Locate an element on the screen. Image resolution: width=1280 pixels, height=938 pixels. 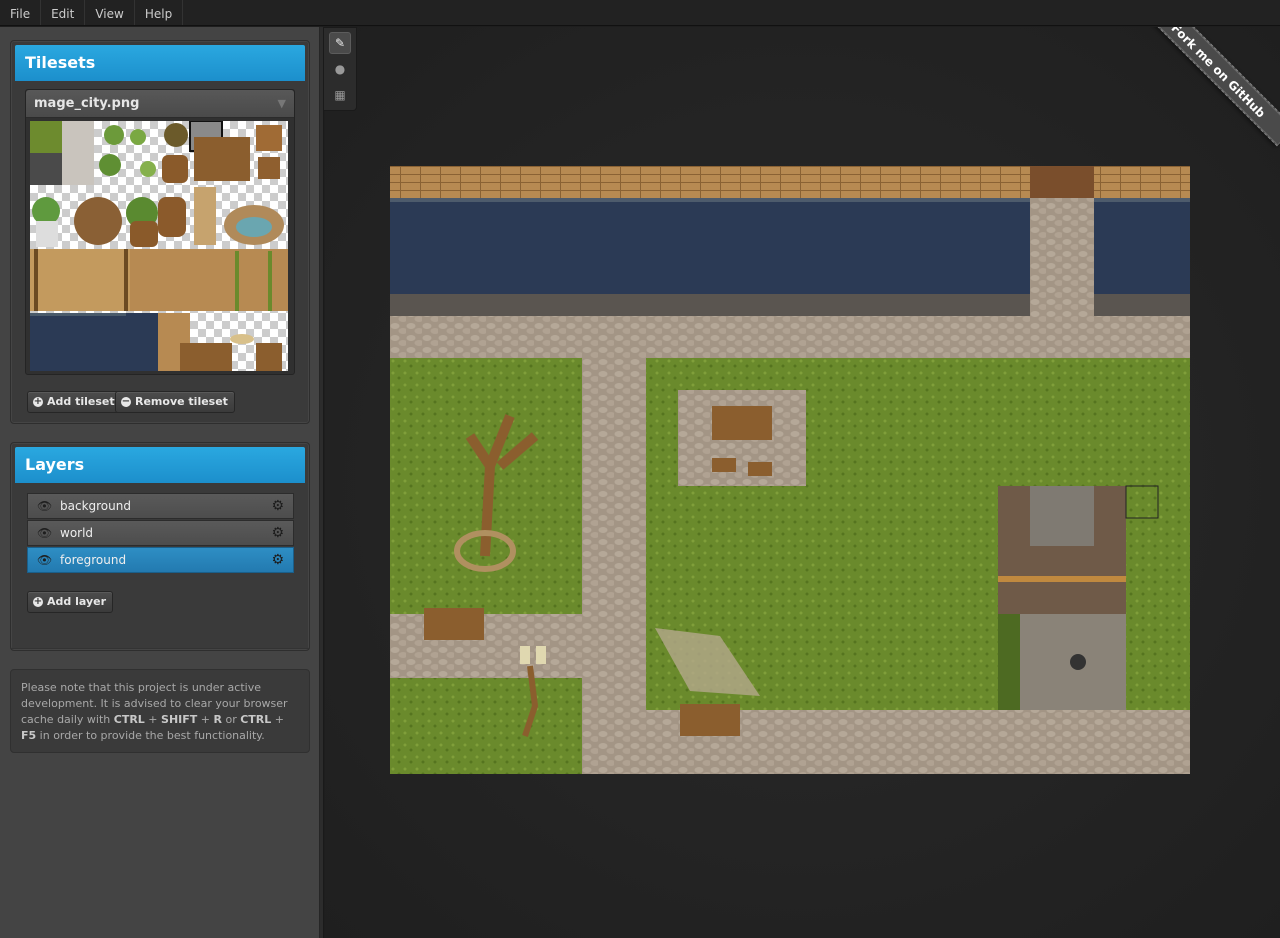
remove-tileset-button: − Remove tileset is located at coordinates (175, 402).